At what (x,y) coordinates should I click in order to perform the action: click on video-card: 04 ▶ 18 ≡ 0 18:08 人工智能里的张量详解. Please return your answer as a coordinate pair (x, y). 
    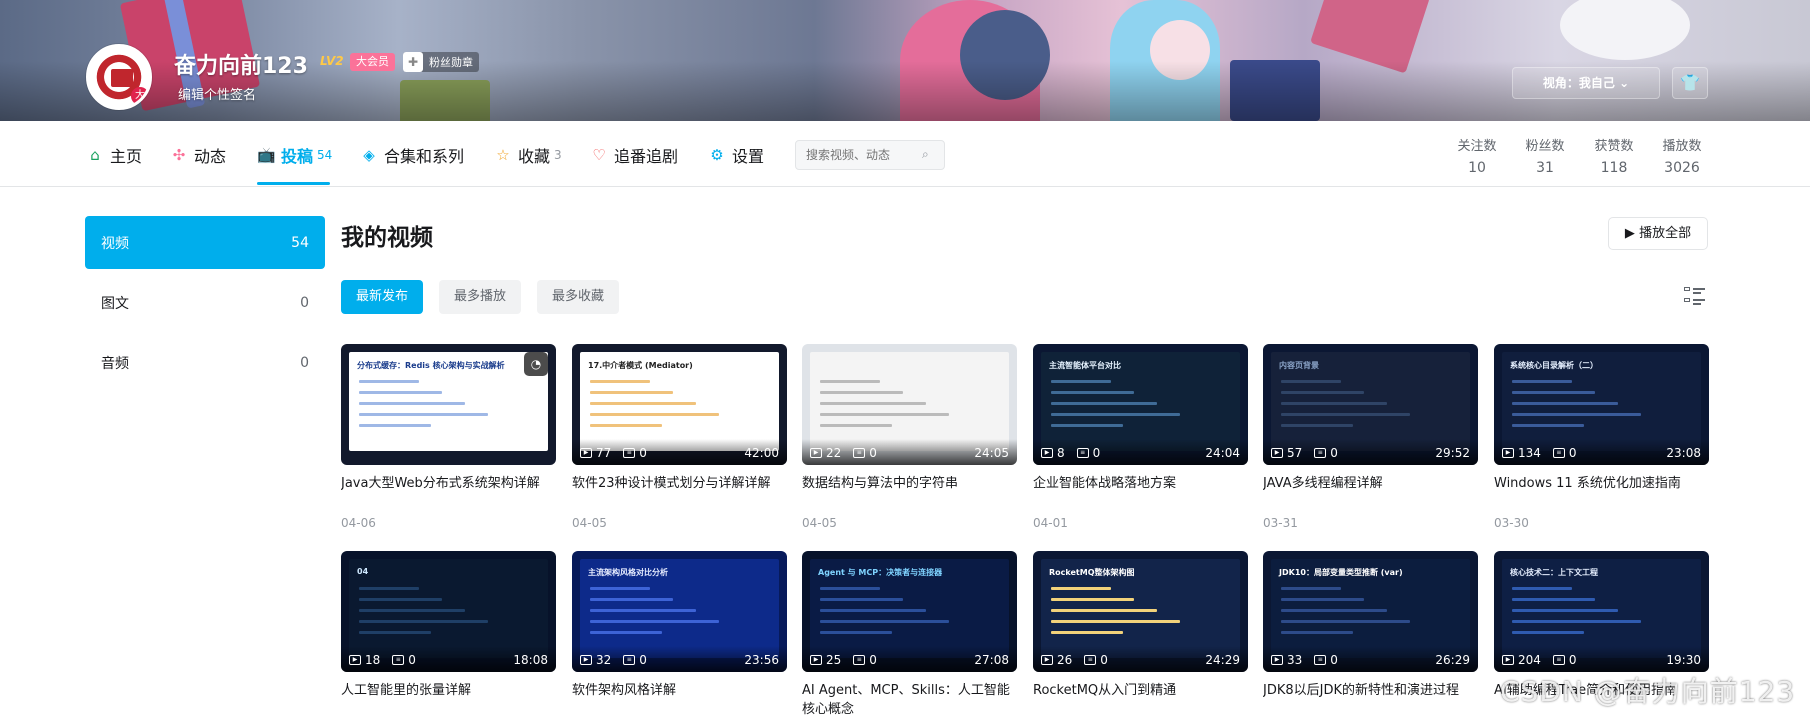
    Looking at the image, I should click on (448, 625).